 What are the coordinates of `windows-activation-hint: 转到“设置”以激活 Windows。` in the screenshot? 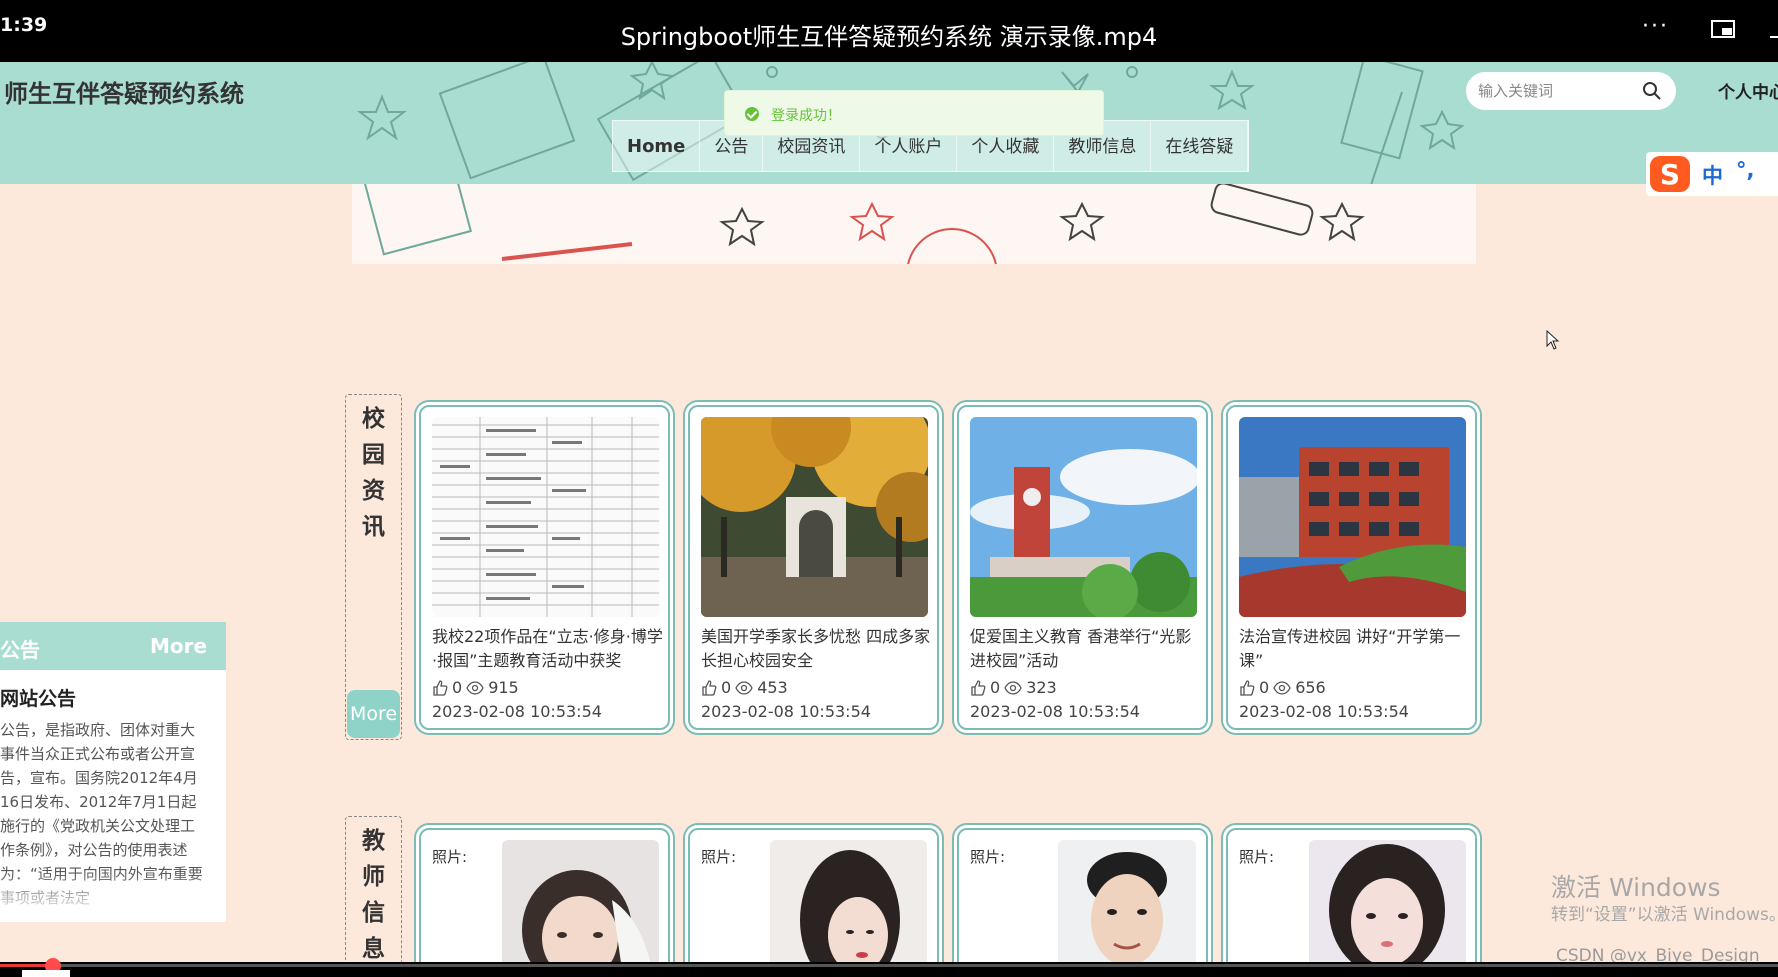 It's located at (1664, 915).